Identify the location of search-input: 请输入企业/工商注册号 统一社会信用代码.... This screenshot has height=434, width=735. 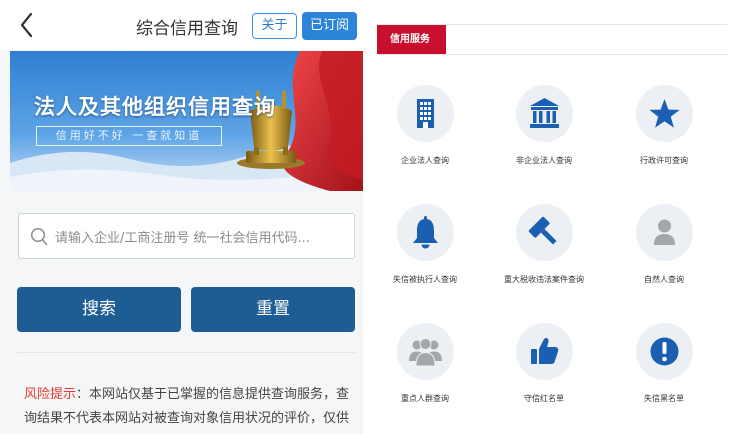
(186, 236).